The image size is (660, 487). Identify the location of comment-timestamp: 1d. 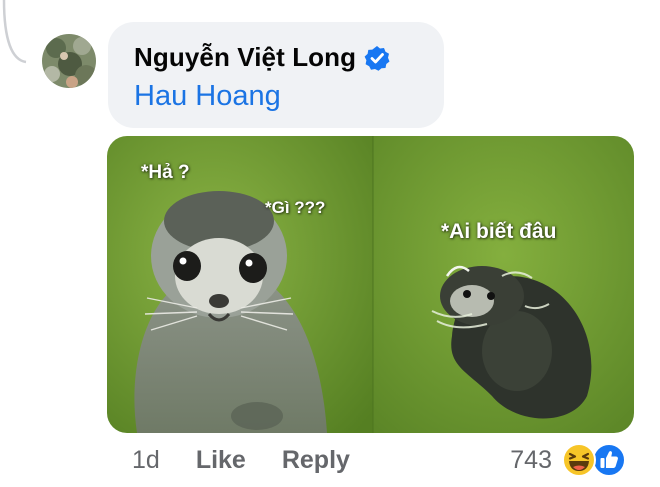
(146, 460).